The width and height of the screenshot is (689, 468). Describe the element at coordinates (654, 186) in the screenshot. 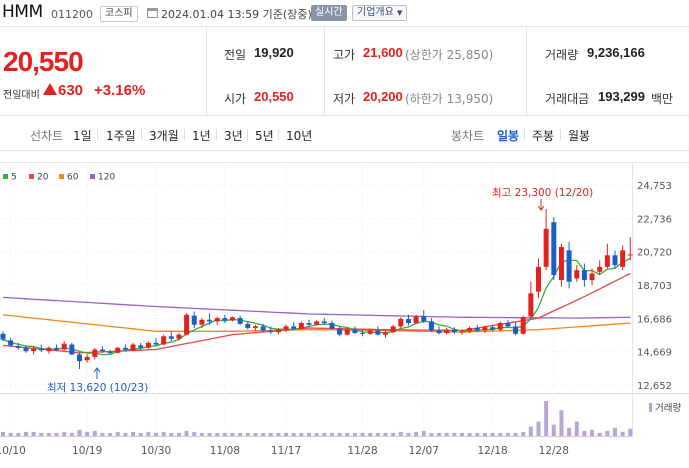

I see `y-tick-label: 24,753` at that location.